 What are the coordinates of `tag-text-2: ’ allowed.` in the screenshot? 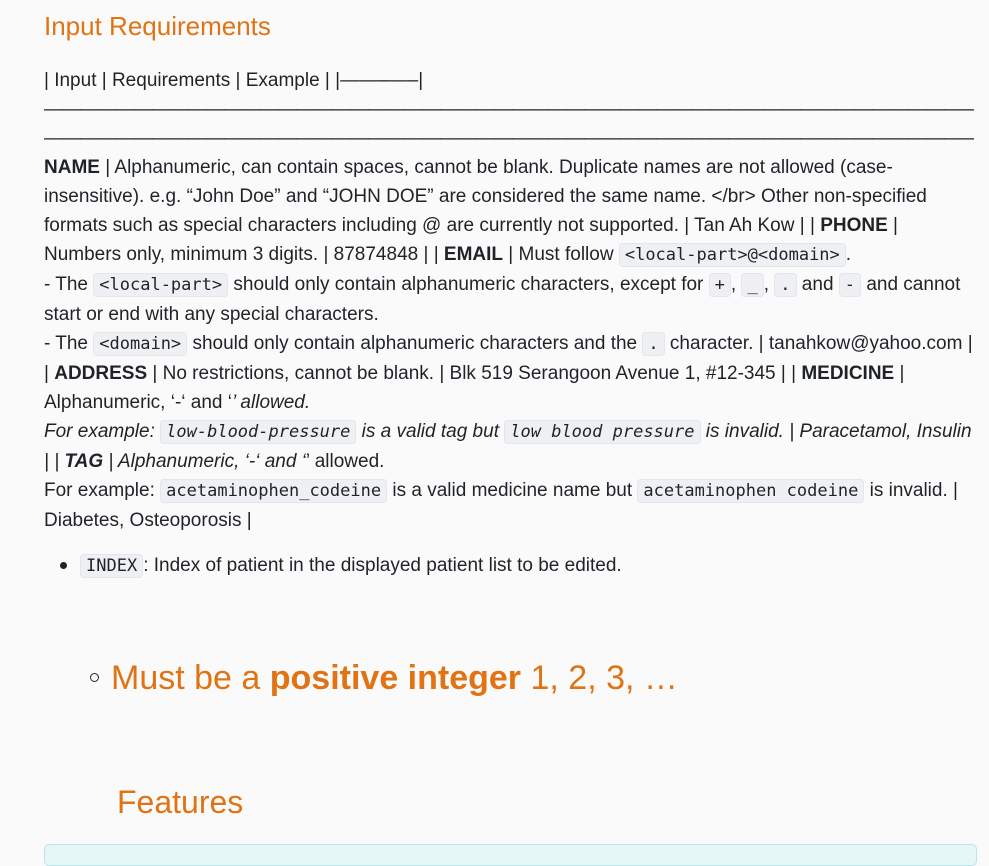 It's located at (345, 461).